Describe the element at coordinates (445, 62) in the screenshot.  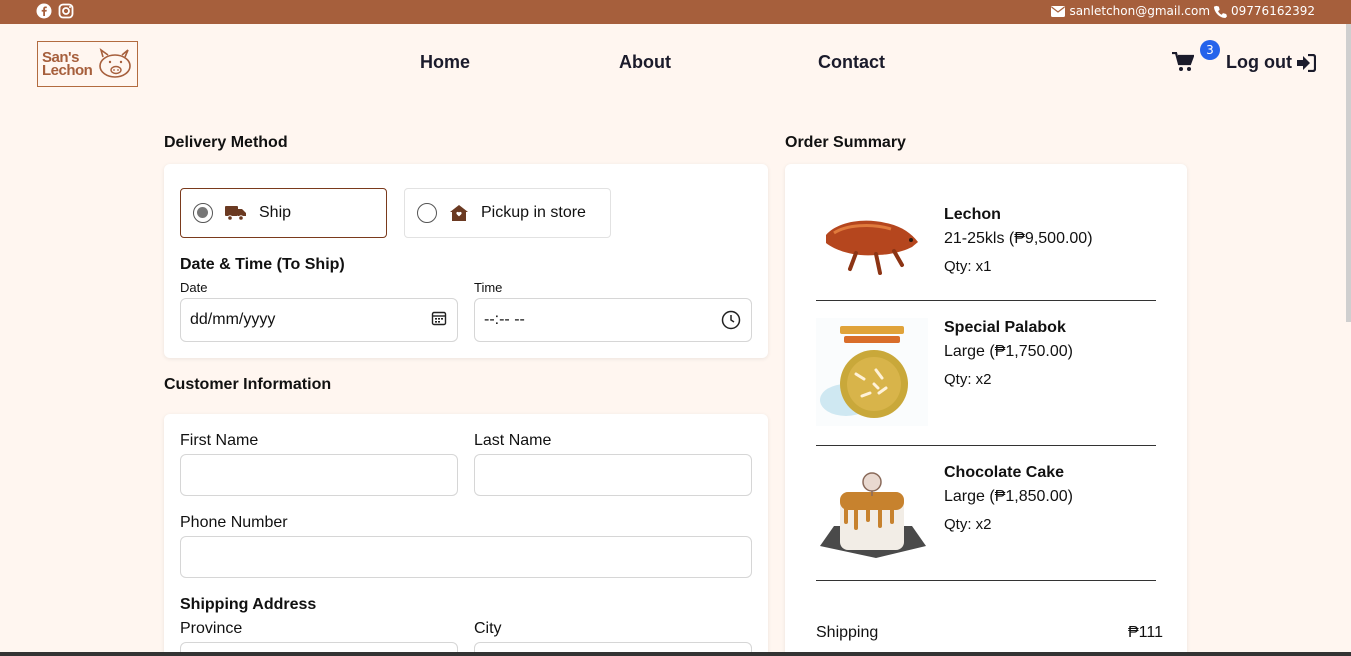
I see `nav-home: Home` at that location.